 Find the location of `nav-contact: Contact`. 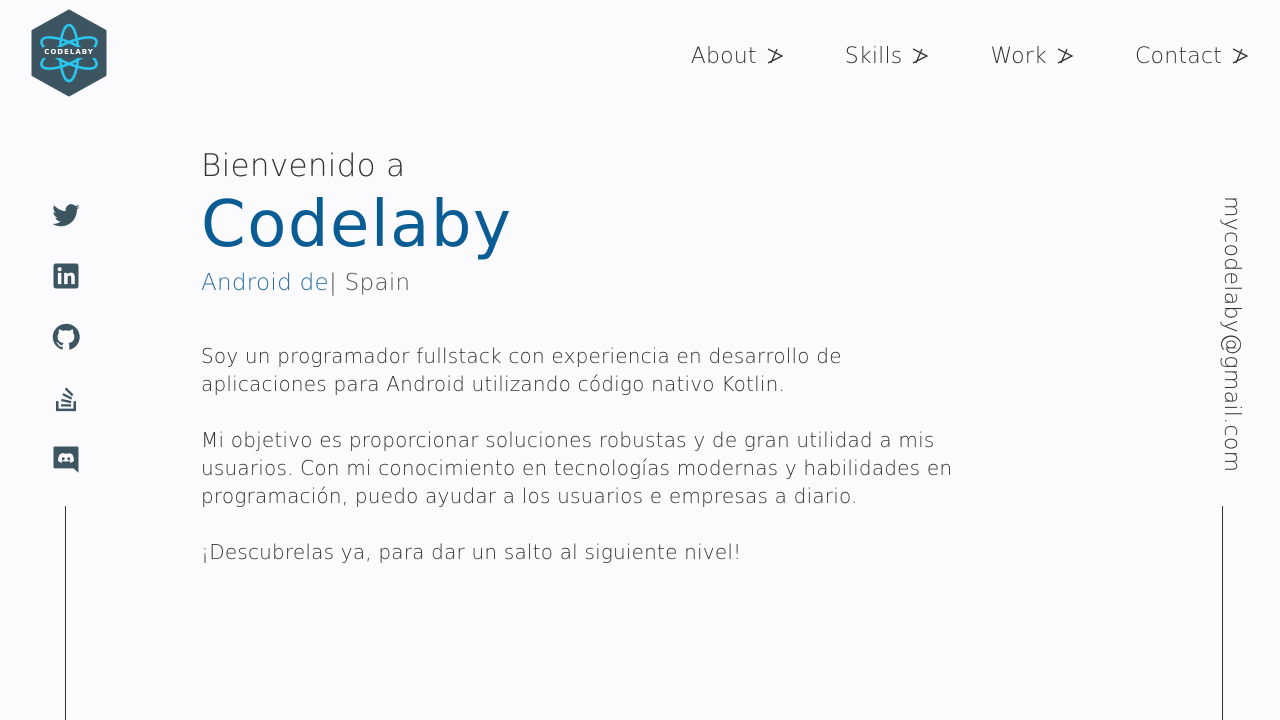

nav-contact: Contact is located at coordinates (1192, 56).